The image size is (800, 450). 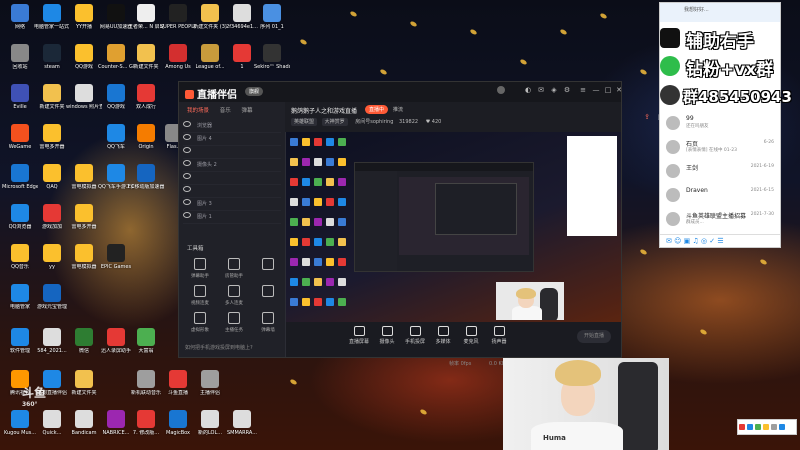 What do you see at coordinates (721, 172) in the screenshot?
I see `contact-item: 王剑 2021-6-19` at bounding box center [721, 172].